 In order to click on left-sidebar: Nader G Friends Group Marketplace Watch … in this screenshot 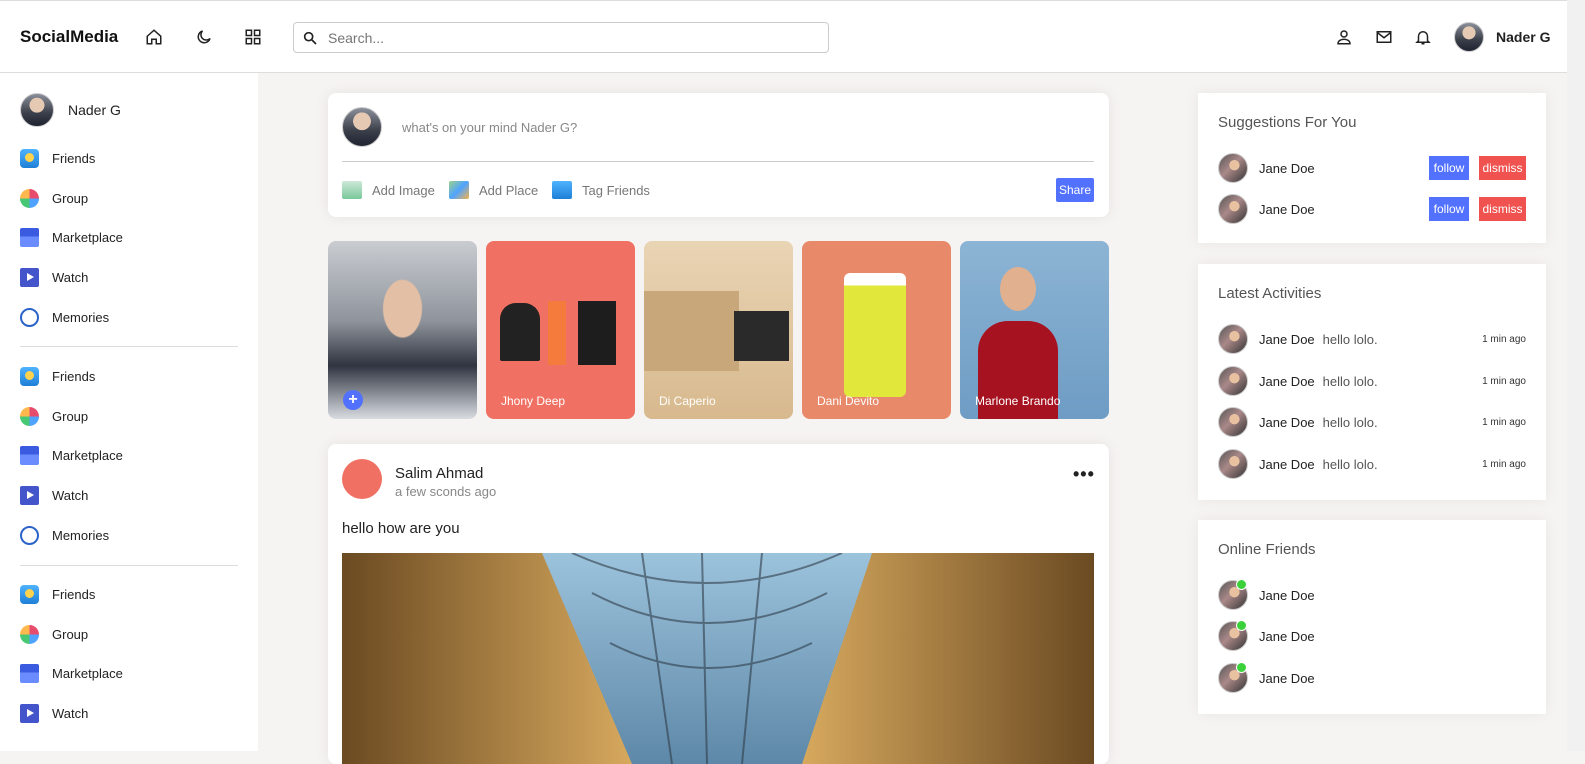, I will do `click(129, 412)`.